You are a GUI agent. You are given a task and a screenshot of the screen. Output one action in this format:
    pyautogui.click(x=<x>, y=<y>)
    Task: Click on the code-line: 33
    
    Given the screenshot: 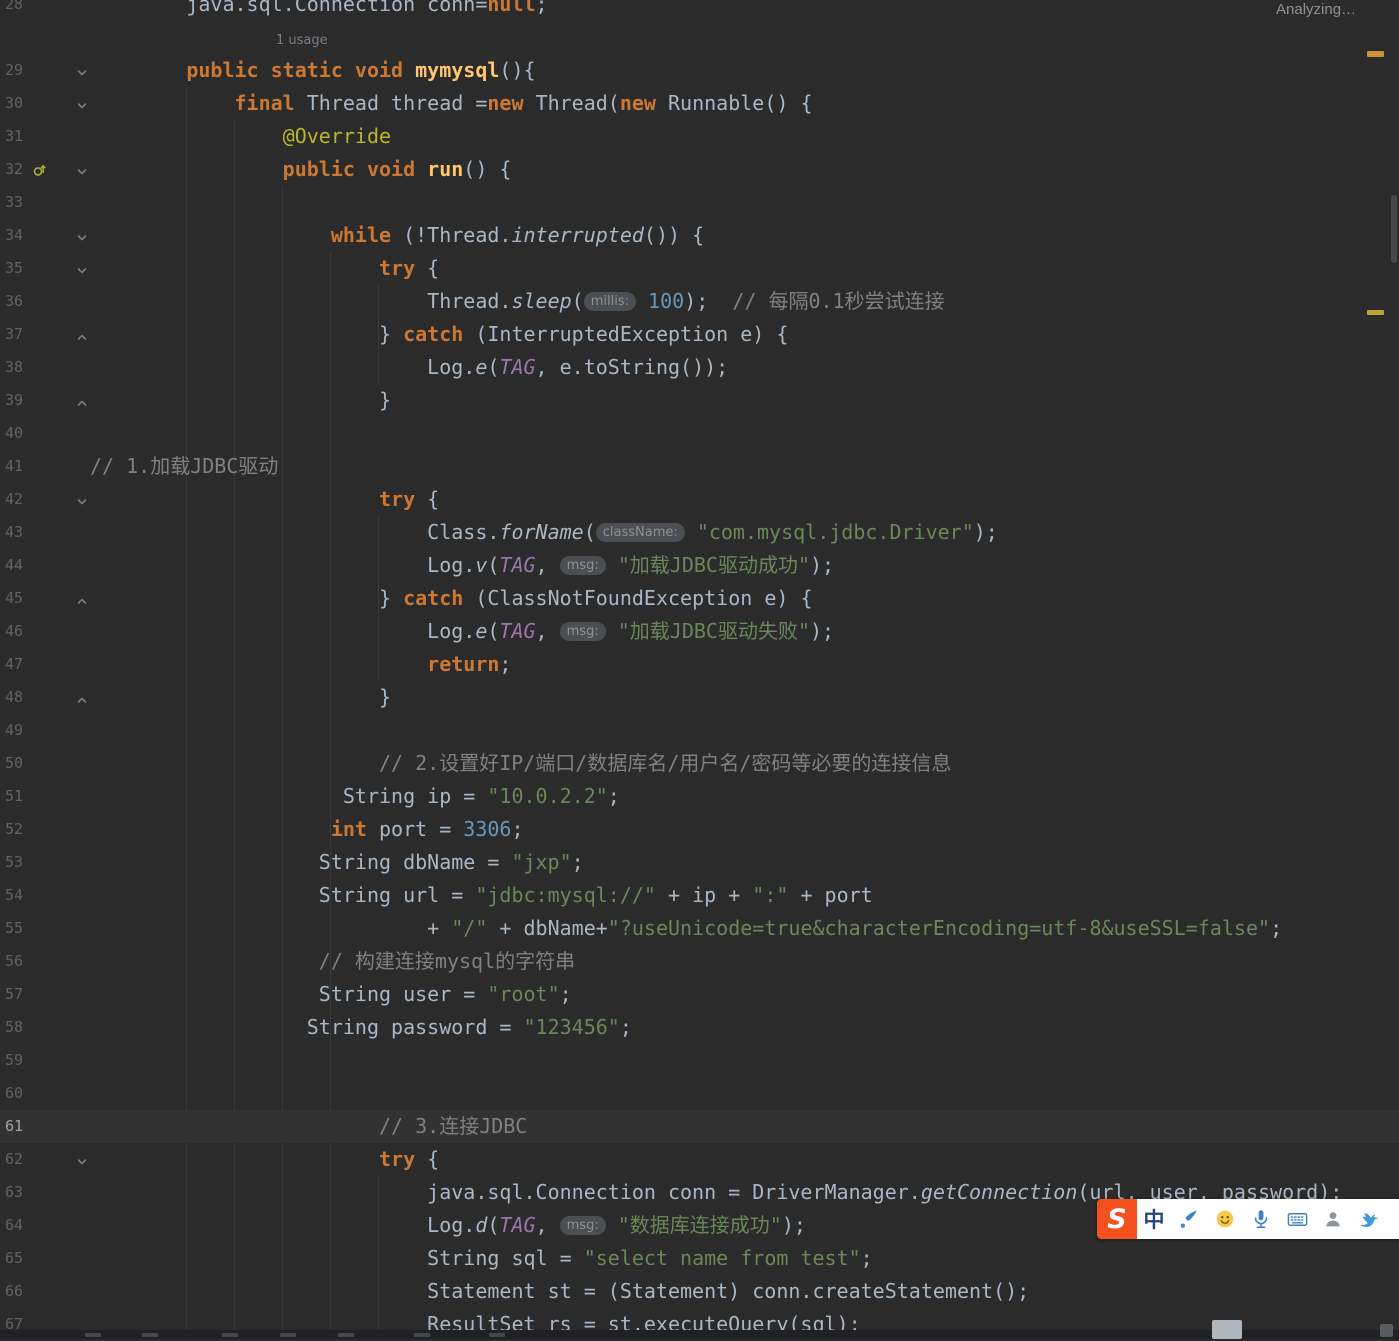 What is the action you would take?
    pyautogui.click(x=699, y=202)
    